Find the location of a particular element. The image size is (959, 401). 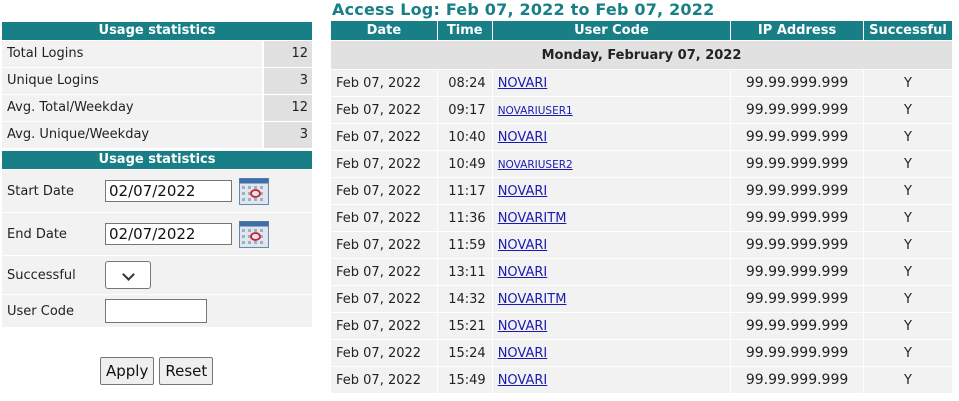

day-group-label: Monday, February 07, 2022 is located at coordinates (641, 55).